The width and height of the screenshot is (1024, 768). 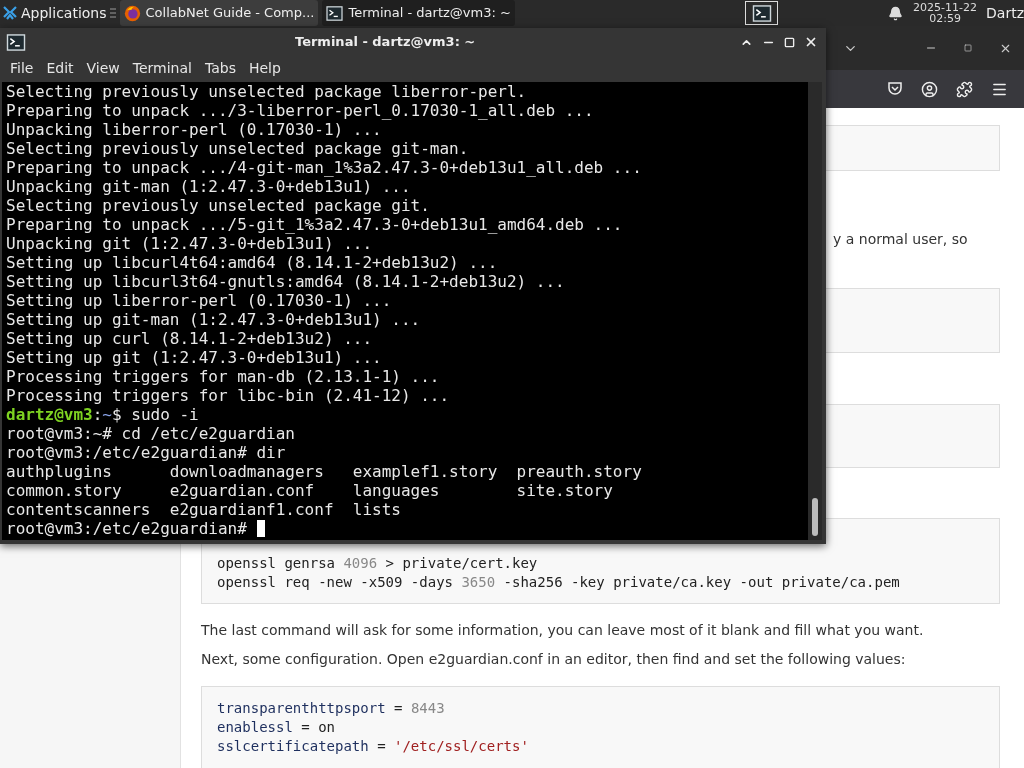 I want to click on menu-item: Help, so click(x=264, y=68).